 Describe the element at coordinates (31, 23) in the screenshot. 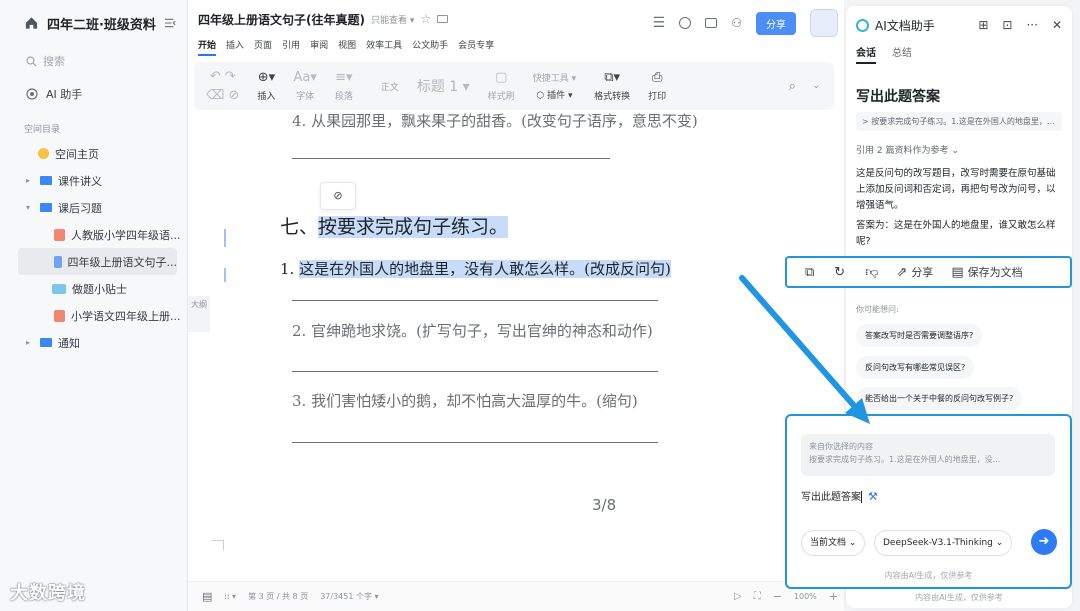

I see `home-icon` at that location.